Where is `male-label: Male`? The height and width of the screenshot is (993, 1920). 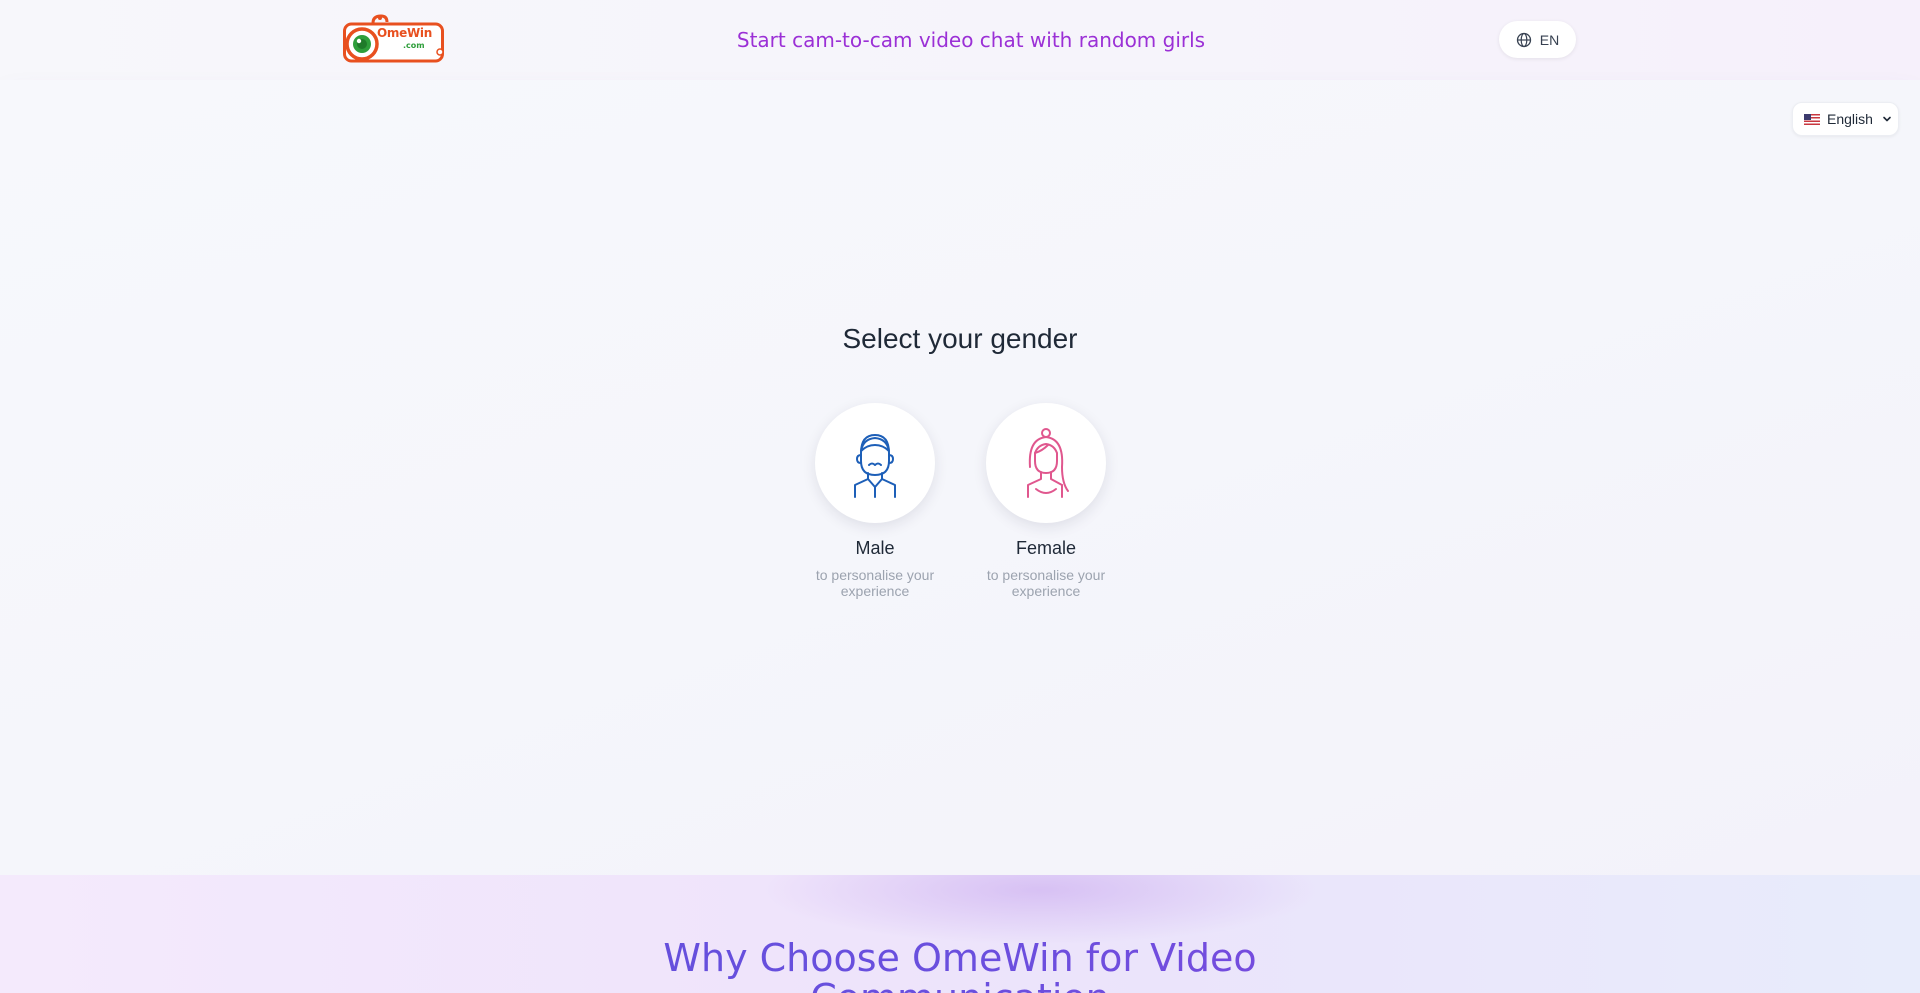 male-label: Male is located at coordinates (875, 548).